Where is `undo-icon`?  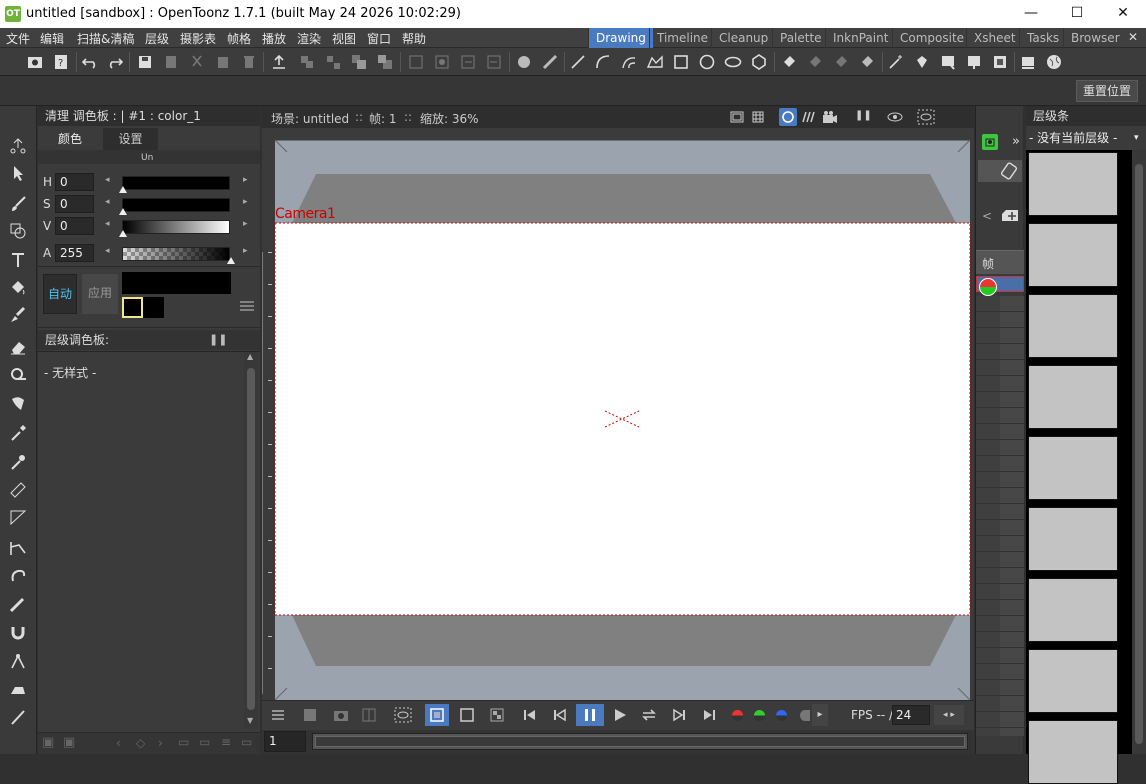
undo-icon is located at coordinates (90, 62).